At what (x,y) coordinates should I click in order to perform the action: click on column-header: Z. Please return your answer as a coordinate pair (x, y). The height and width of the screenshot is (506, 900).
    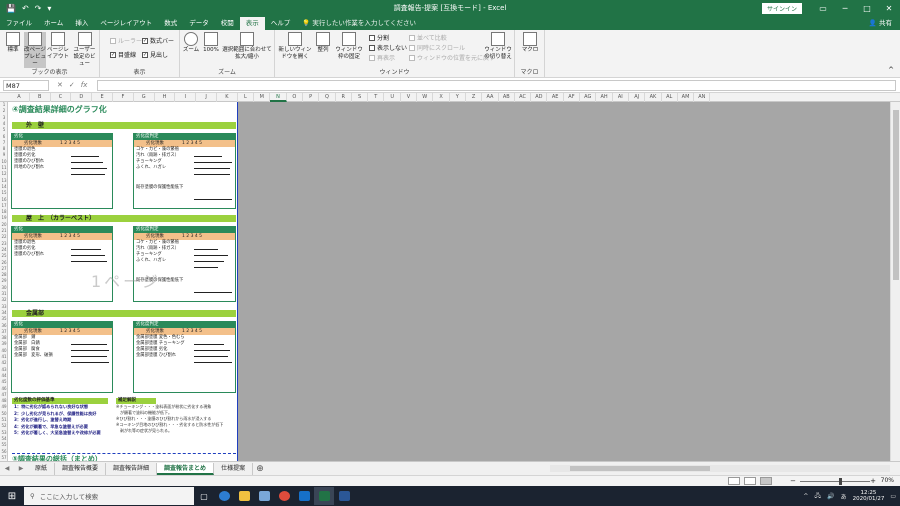
    Looking at the image, I should click on (474, 97).